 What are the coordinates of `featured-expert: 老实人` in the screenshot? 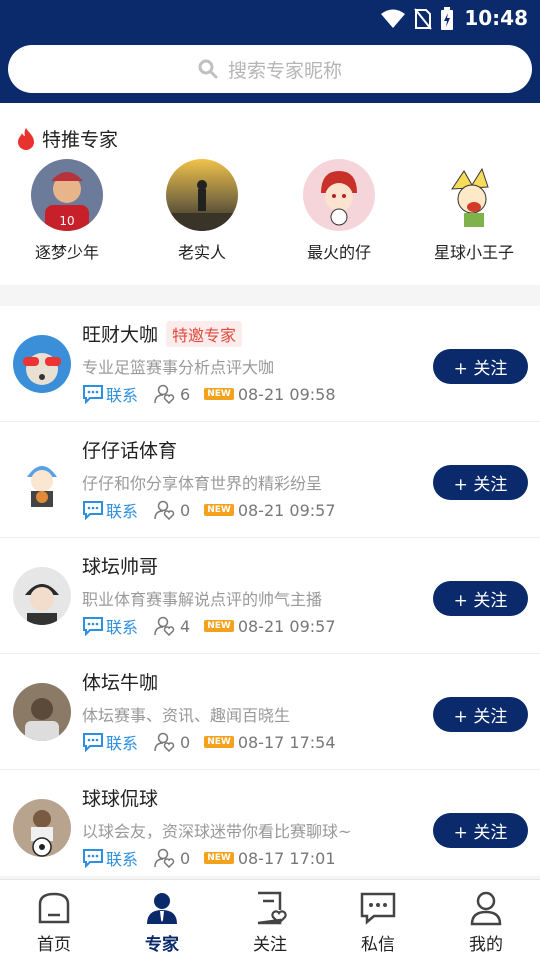 It's located at (202, 211).